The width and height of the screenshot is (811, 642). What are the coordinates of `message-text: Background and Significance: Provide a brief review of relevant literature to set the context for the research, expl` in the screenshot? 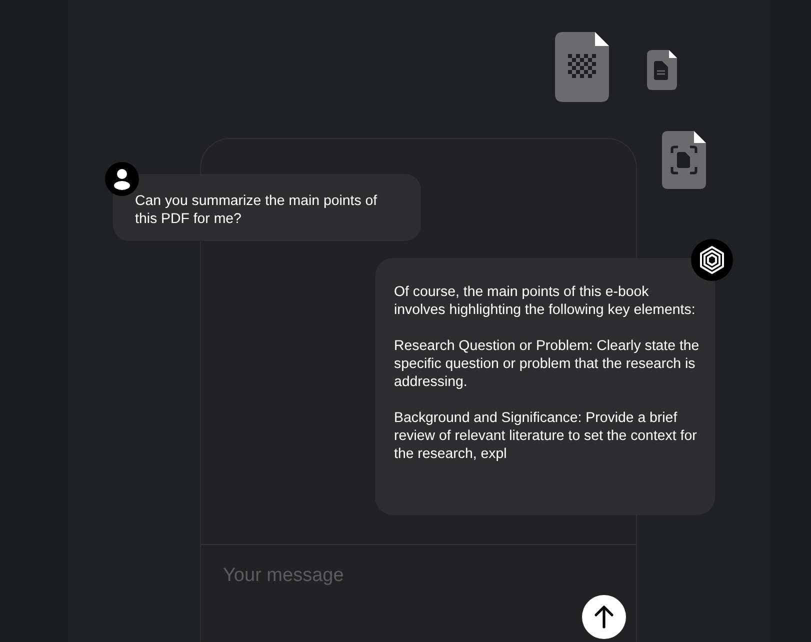 It's located at (546, 436).